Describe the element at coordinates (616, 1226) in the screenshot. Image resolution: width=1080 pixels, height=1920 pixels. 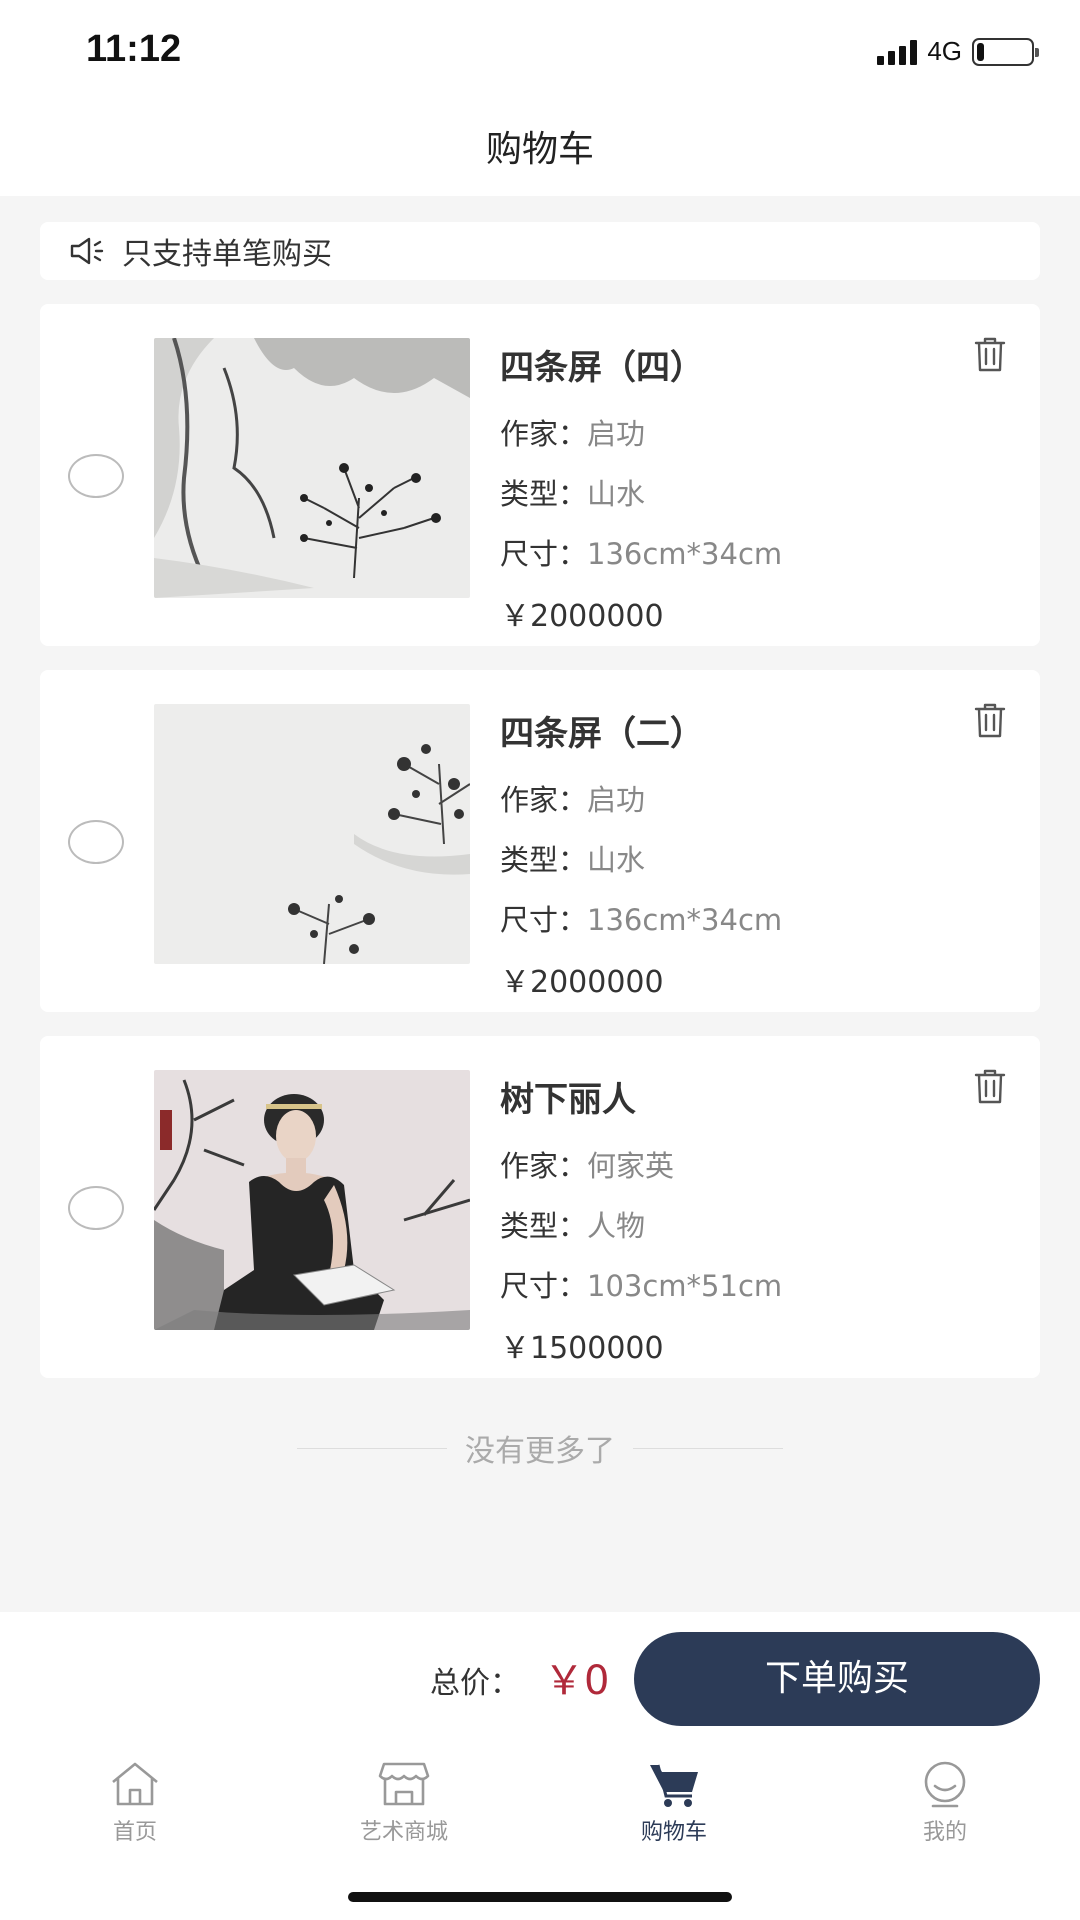
I see `type-value: 人物` at that location.